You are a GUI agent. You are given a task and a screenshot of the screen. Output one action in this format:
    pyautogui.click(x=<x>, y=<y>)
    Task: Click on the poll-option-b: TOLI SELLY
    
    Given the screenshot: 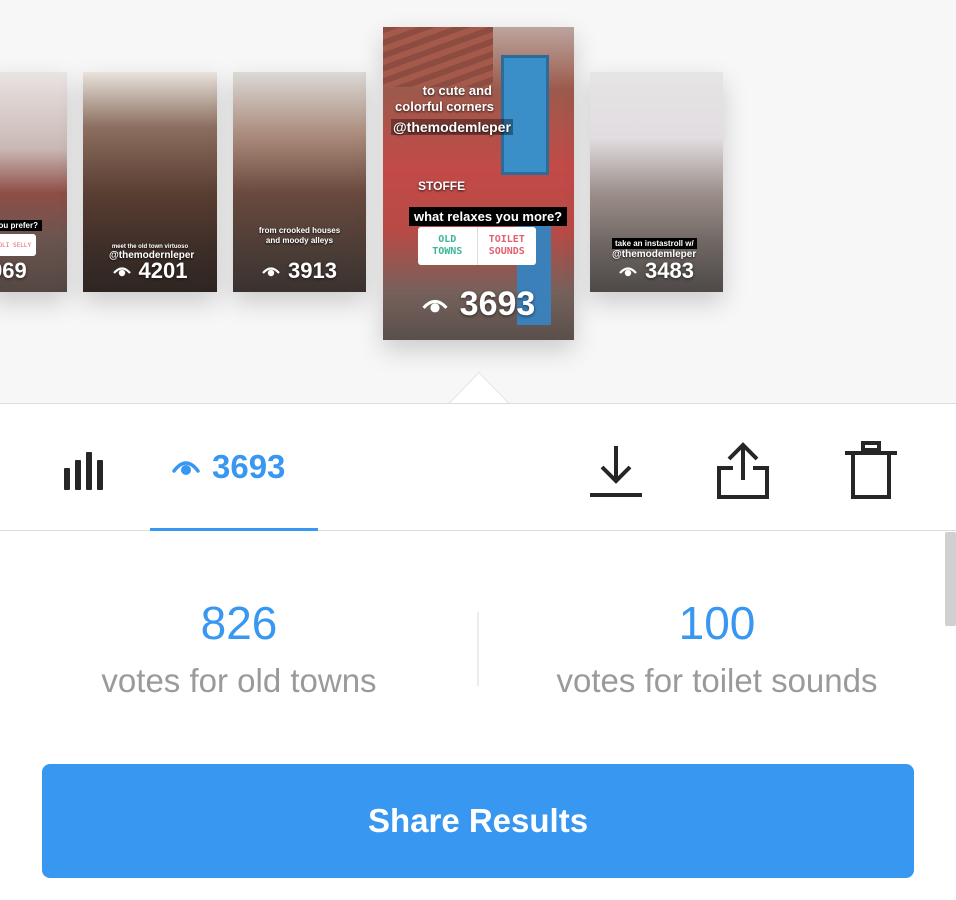 What is the action you would take?
    pyautogui.click(x=16, y=245)
    